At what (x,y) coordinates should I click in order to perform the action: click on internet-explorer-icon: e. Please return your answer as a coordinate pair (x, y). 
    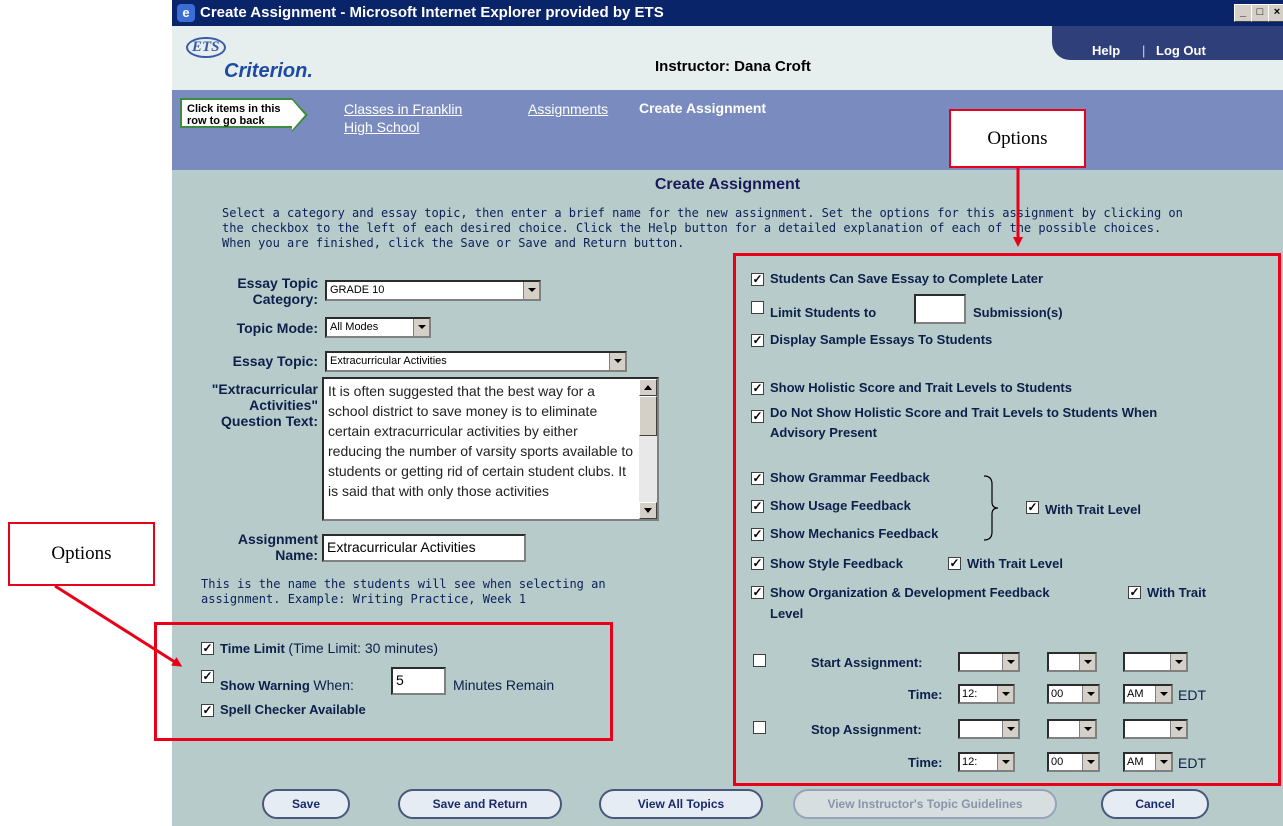
    Looking at the image, I should click on (186, 13).